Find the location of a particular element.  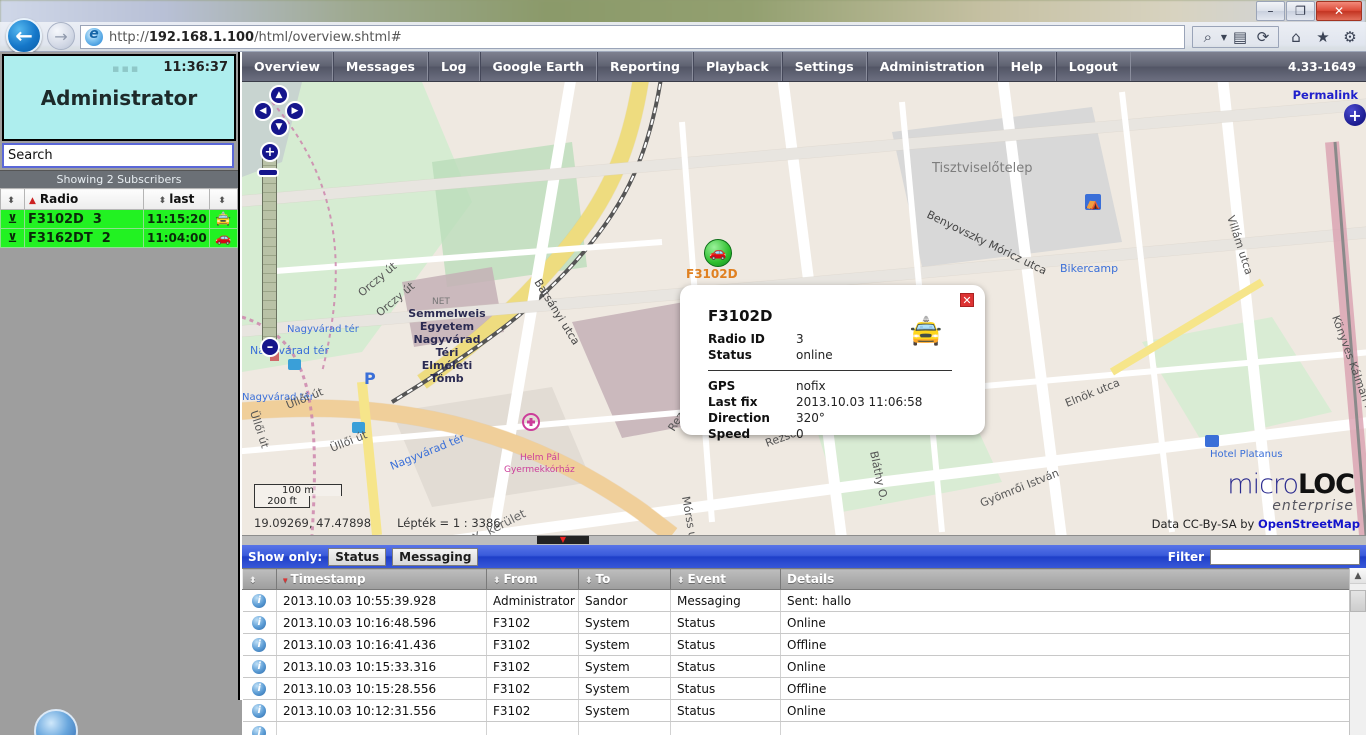

forward-arrow-icon: → is located at coordinates (61, 36).